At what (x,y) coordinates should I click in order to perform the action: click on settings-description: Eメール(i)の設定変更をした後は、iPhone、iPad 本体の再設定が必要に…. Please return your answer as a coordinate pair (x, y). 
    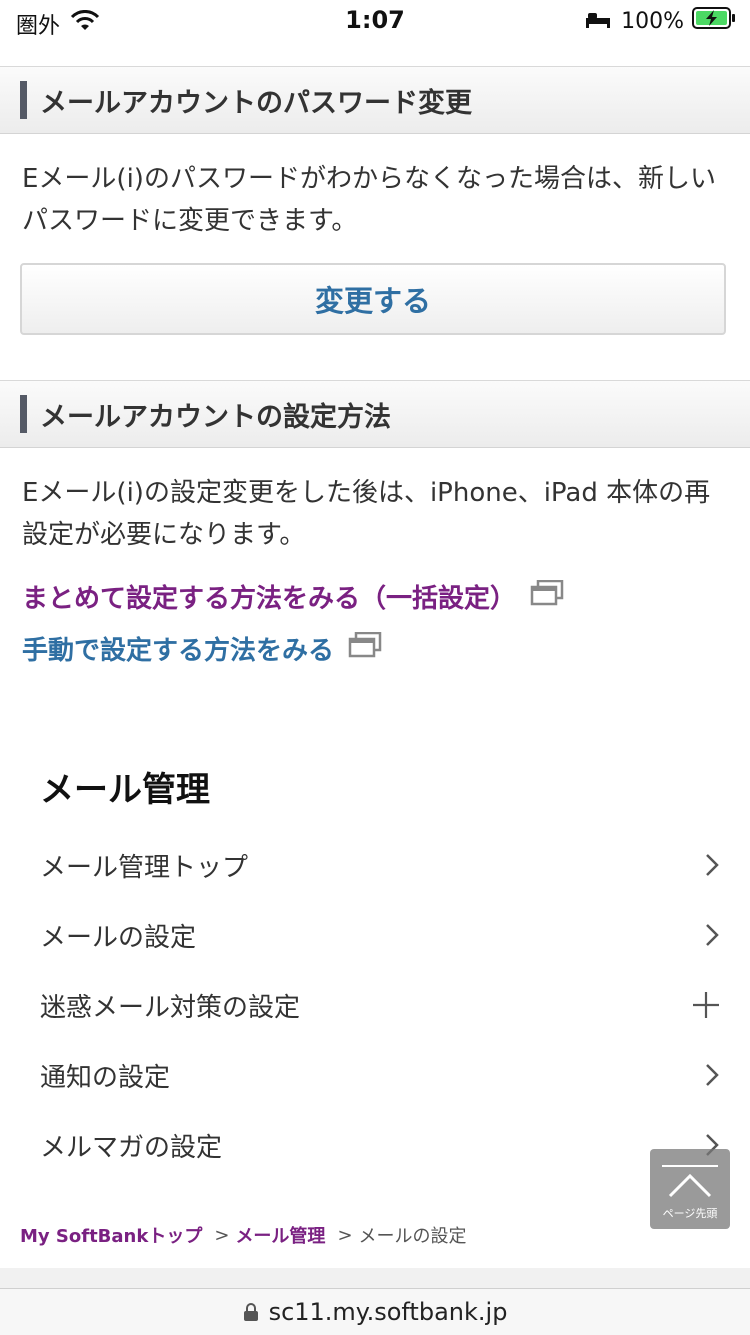
    Looking at the image, I should click on (366, 514).